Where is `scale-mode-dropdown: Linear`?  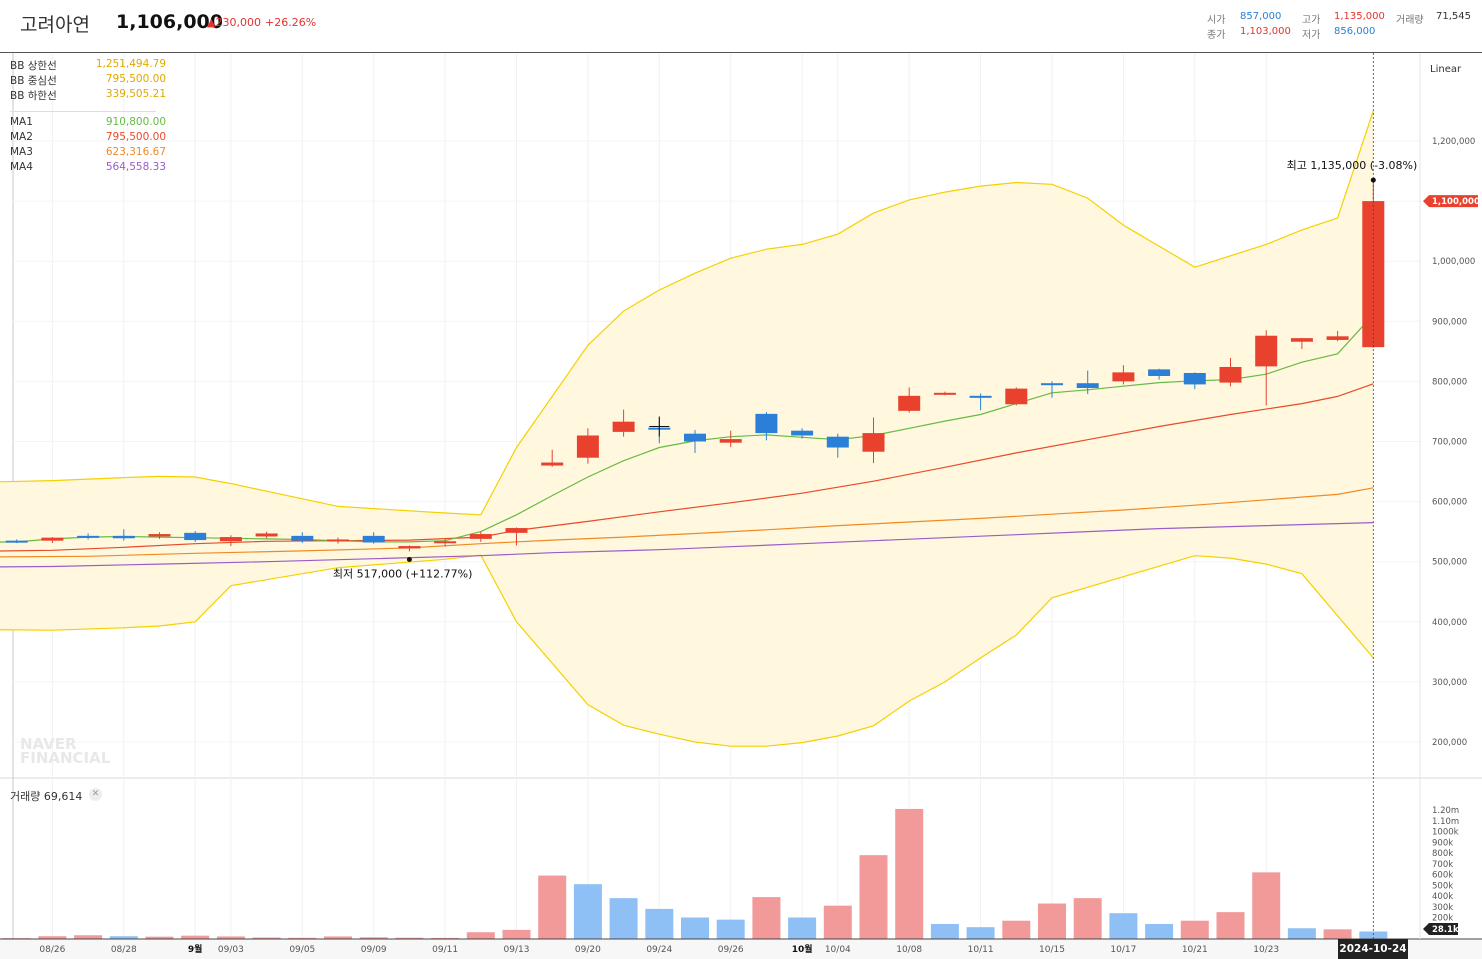 scale-mode-dropdown: Linear is located at coordinates (1445, 69).